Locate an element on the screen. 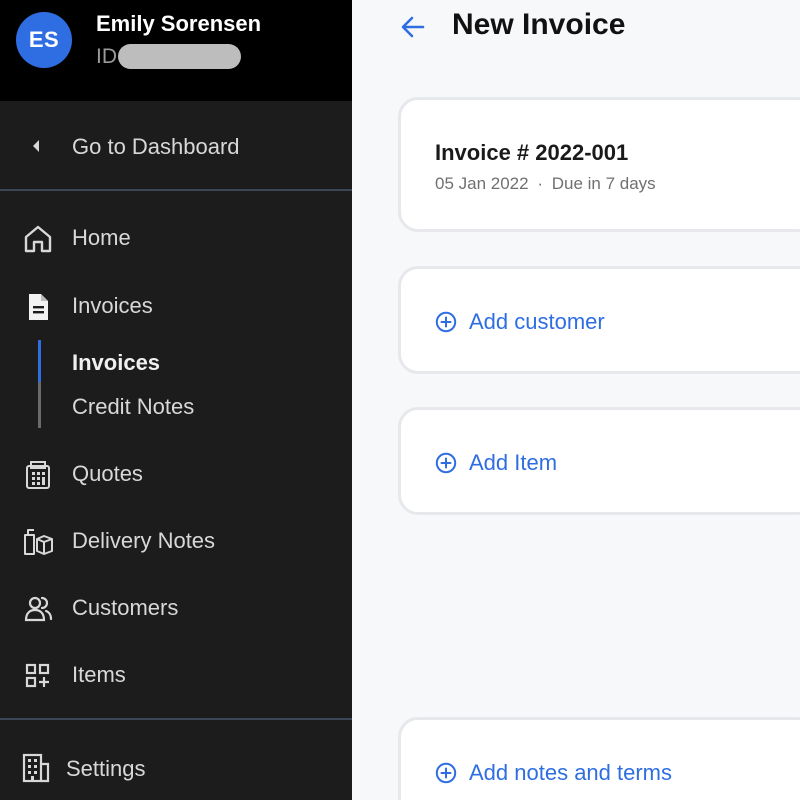  sidebar-item-delivery-notes: Delivery Notes is located at coordinates (176, 541).